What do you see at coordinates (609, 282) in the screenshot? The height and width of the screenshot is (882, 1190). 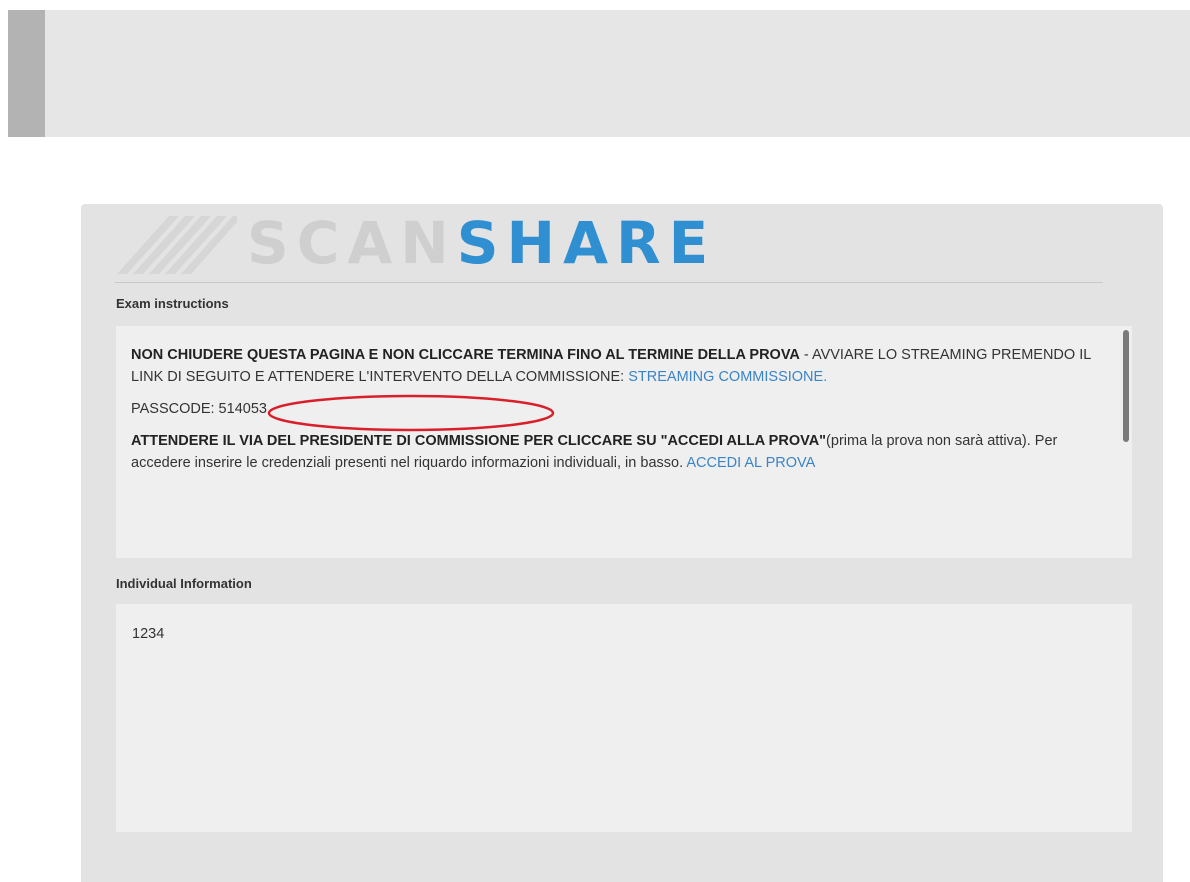 I see `logo-divider` at bounding box center [609, 282].